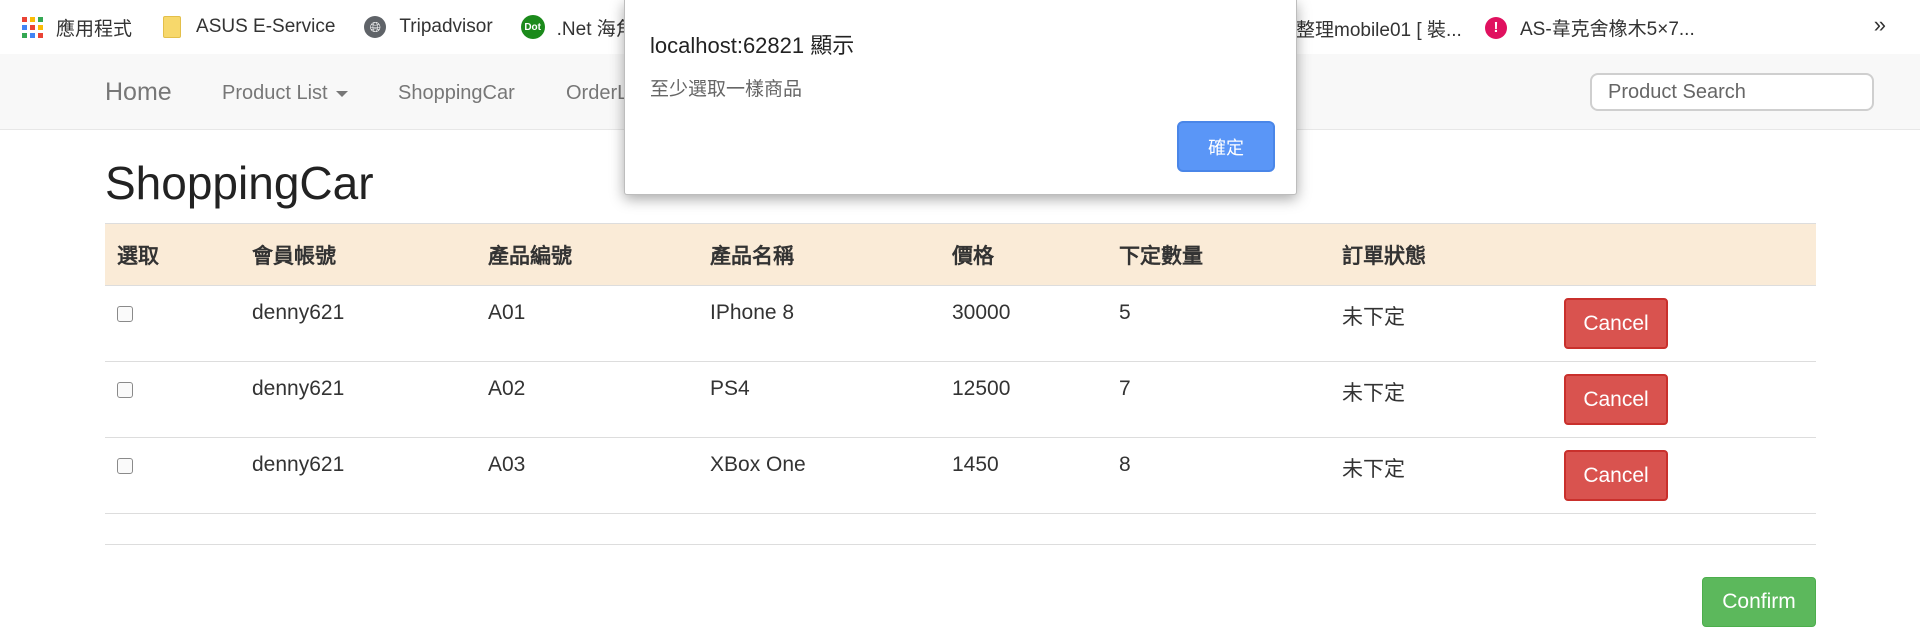 The image size is (1920, 638). What do you see at coordinates (1125, 312) in the screenshot?
I see `cell-quantity: 5` at bounding box center [1125, 312].